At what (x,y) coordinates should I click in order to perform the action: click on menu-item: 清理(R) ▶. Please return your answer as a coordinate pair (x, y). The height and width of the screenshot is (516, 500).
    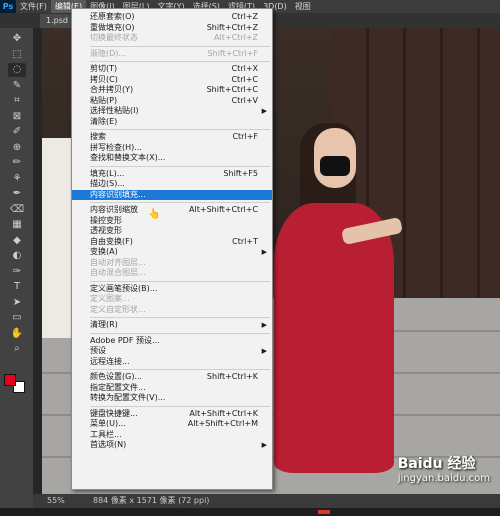
    Looking at the image, I should click on (172, 325).